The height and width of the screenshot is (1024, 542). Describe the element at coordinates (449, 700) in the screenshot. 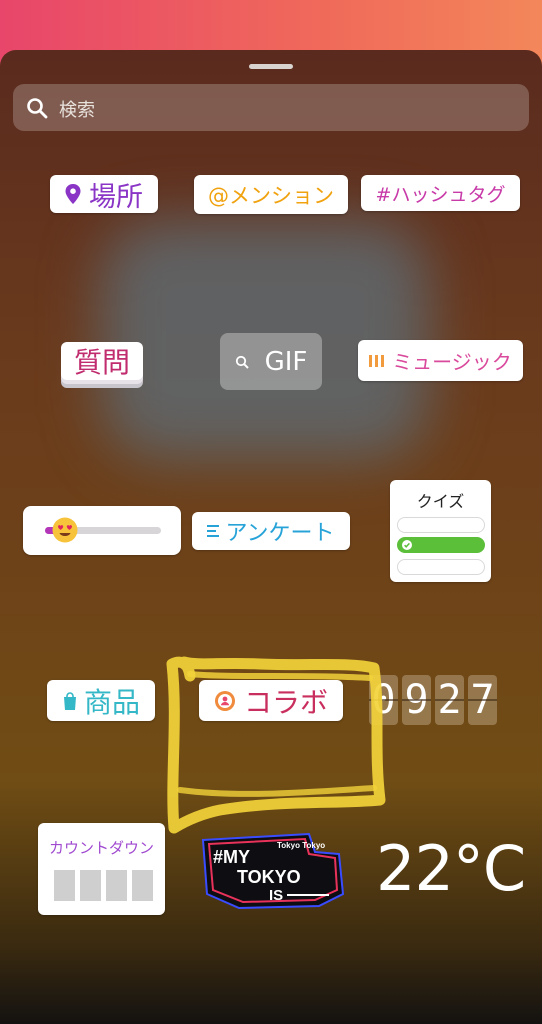

I see `time-digit: 2` at that location.